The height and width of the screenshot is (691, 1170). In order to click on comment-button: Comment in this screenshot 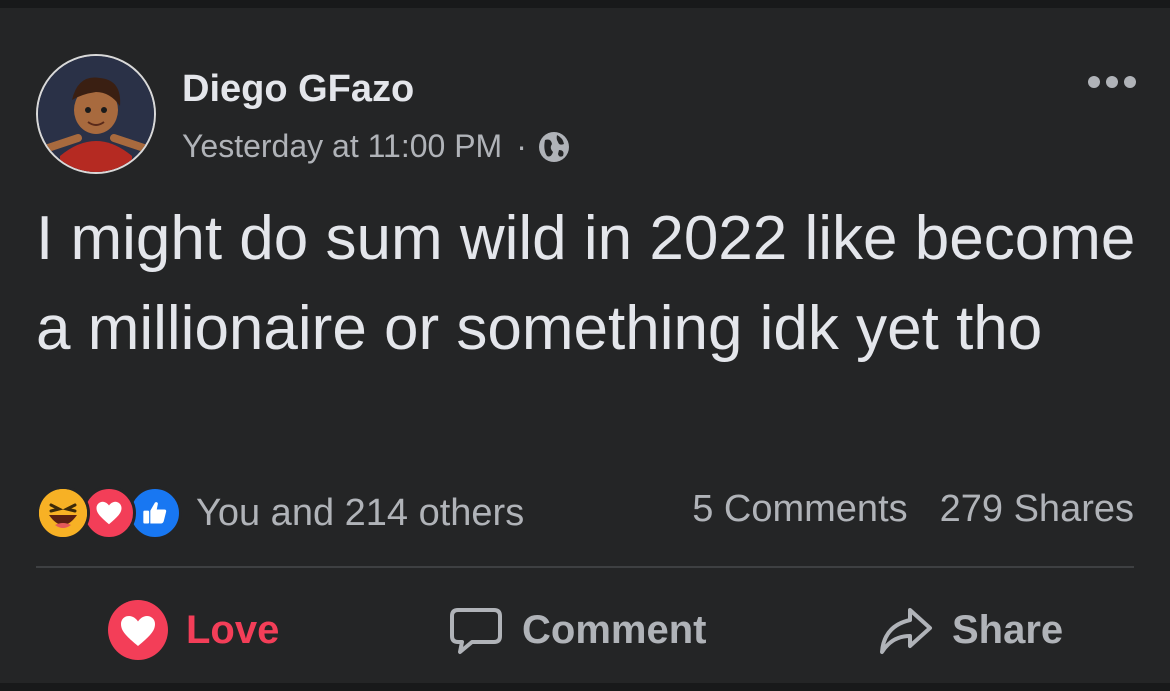, I will do `click(577, 630)`.